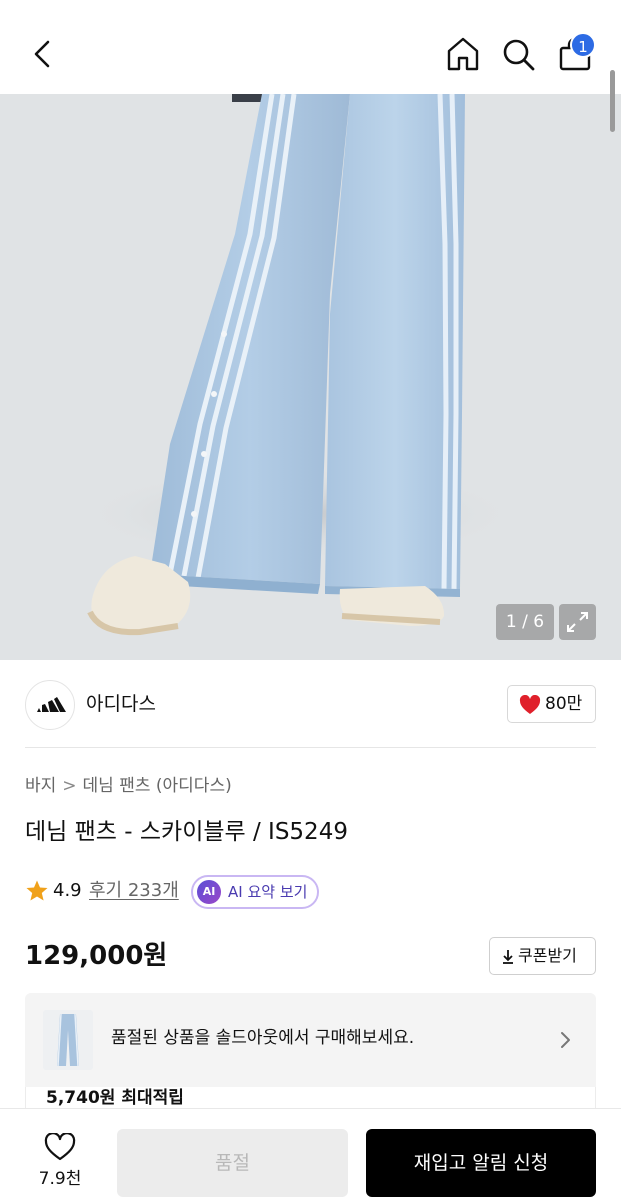  What do you see at coordinates (310, 47) in the screenshot?
I see `top-header: 1` at bounding box center [310, 47].